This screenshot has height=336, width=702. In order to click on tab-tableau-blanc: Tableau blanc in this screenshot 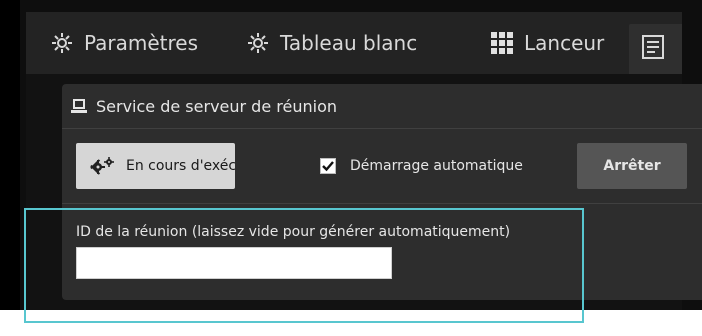, I will do `click(331, 43)`.